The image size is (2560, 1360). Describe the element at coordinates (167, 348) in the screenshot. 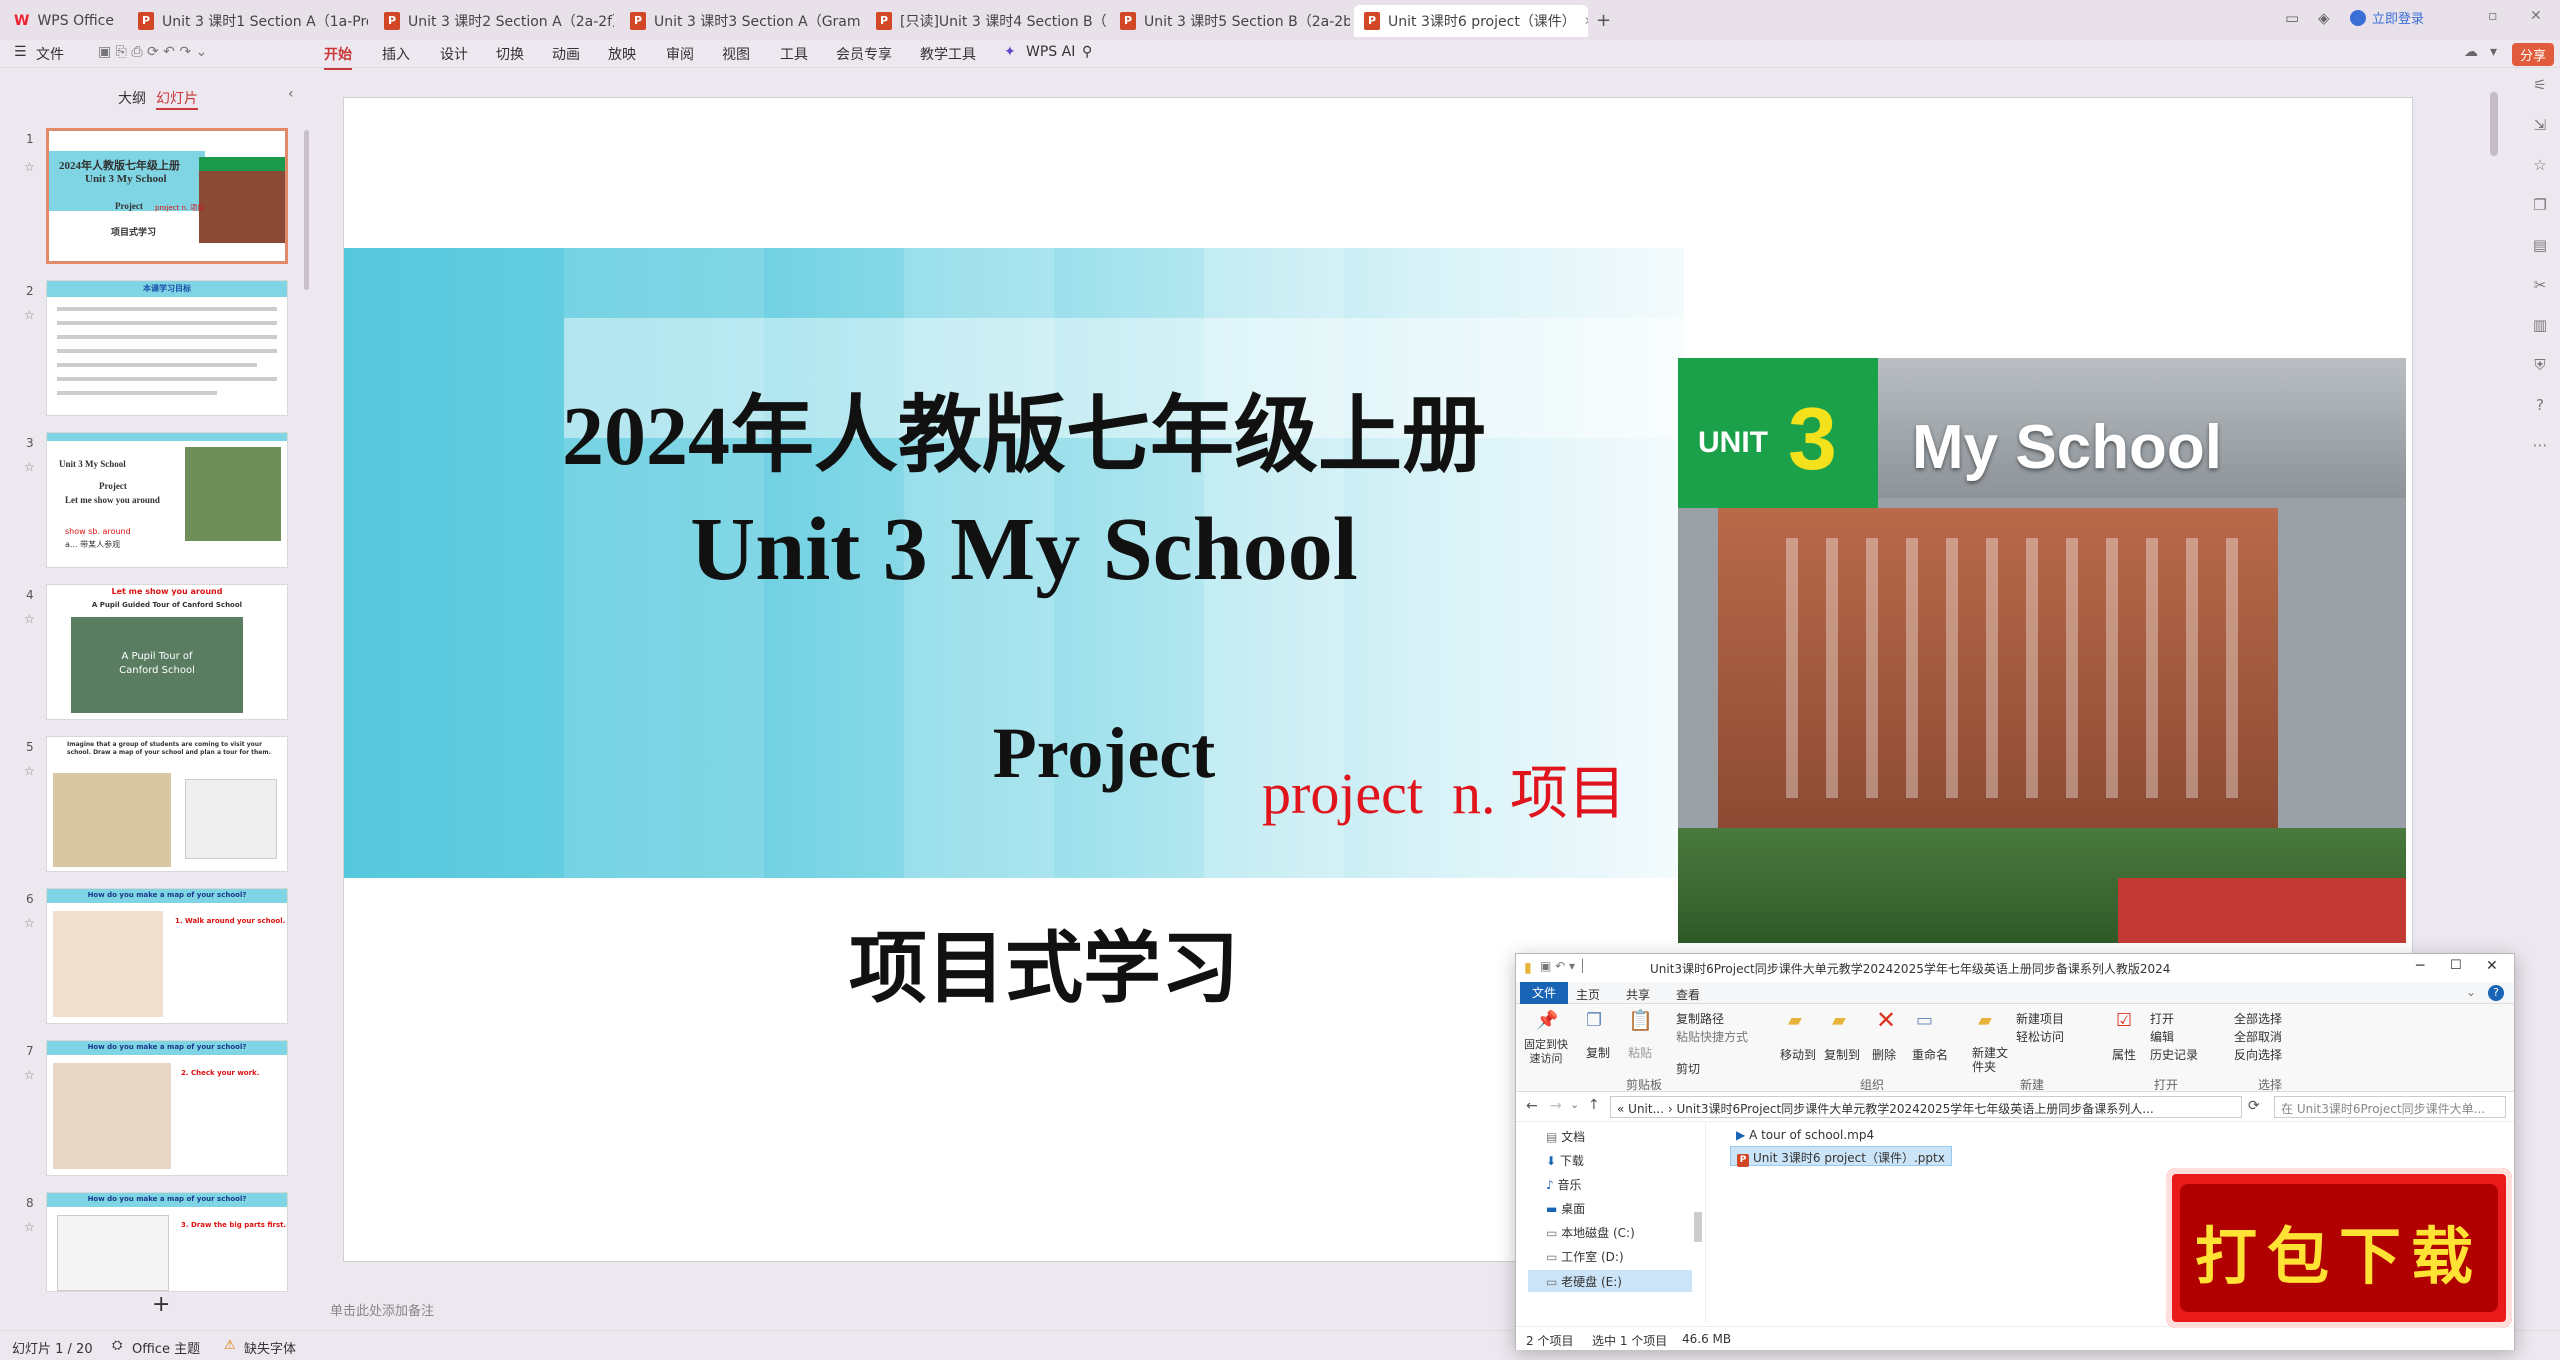

I see `slide-thumbnail-2: 本课学习目标` at that location.